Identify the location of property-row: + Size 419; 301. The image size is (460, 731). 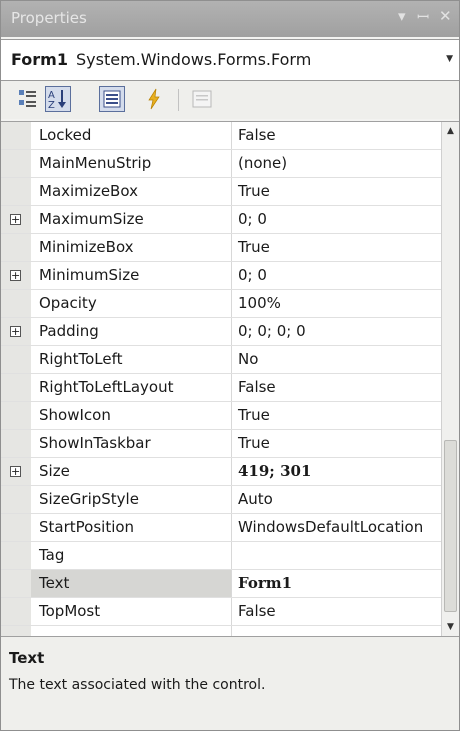
(221, 472).